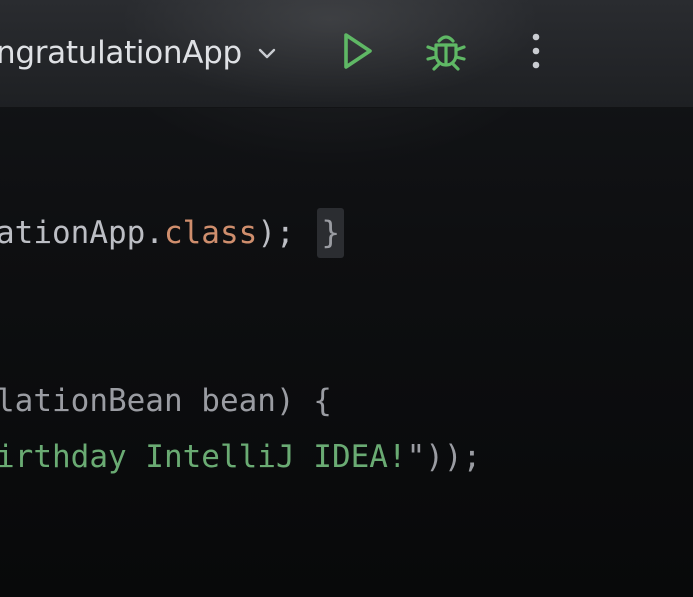  I want to click on play-icon, so click(356, 53).